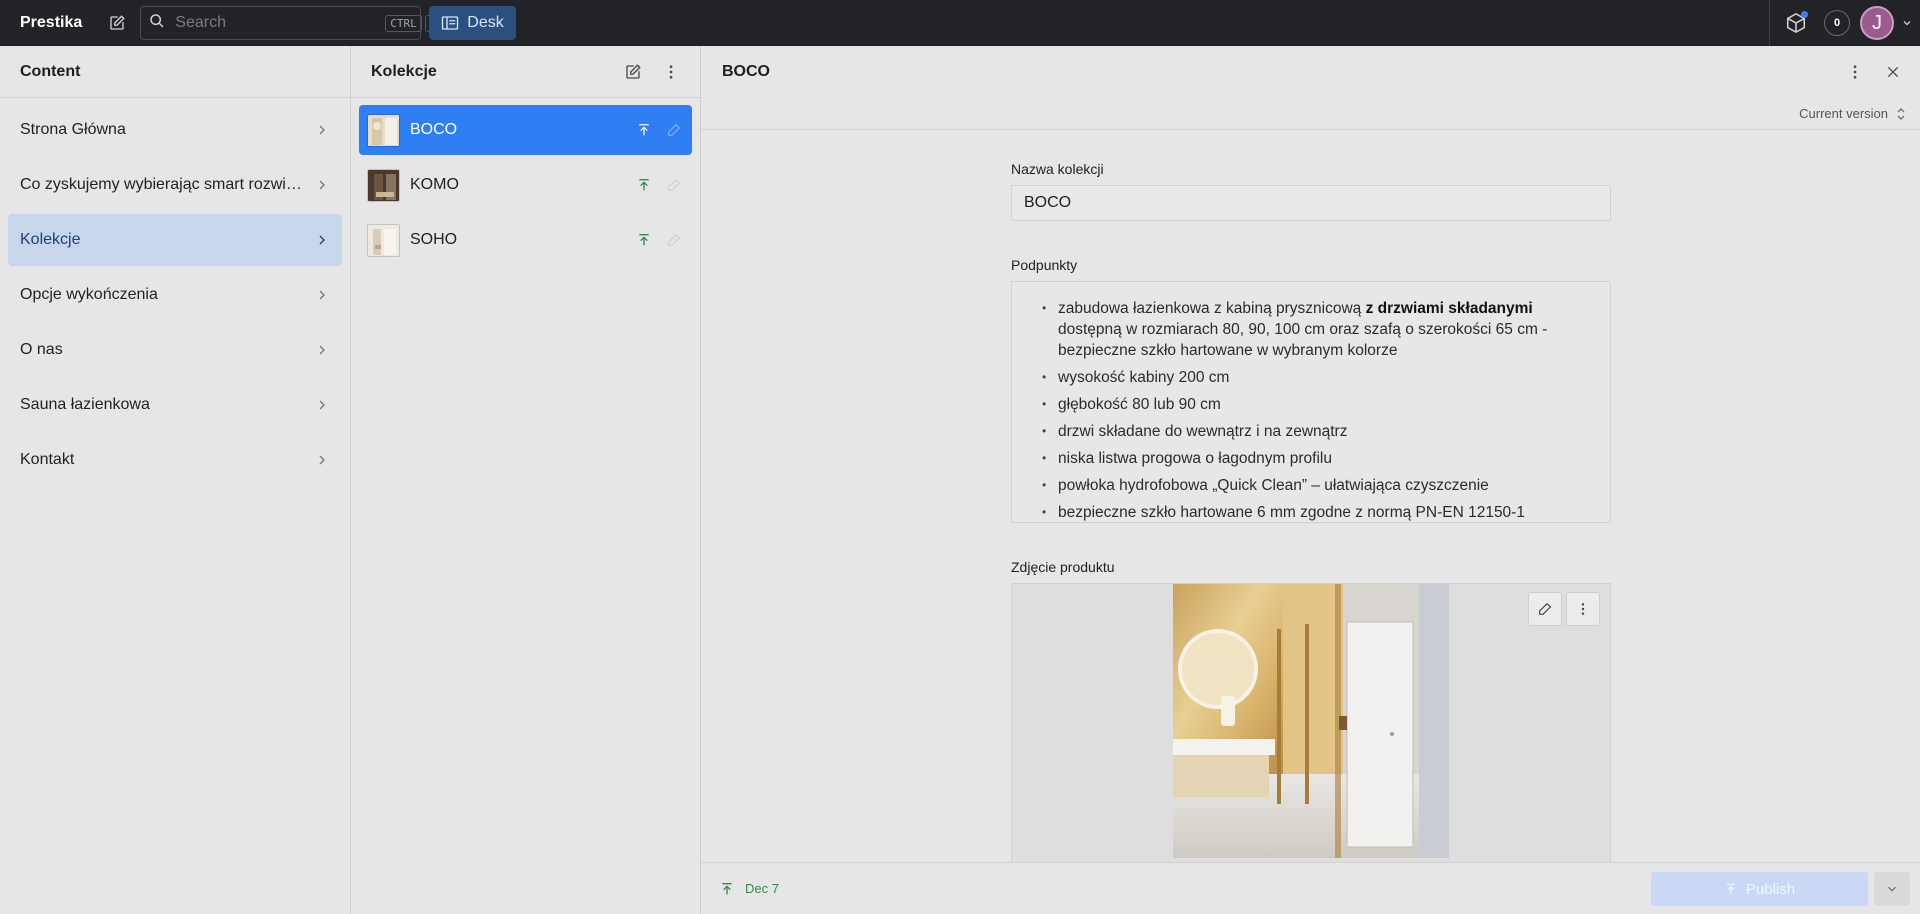 This screenshot has width=1920, height=914. I want to click on desk-icon, so click(450, 23).